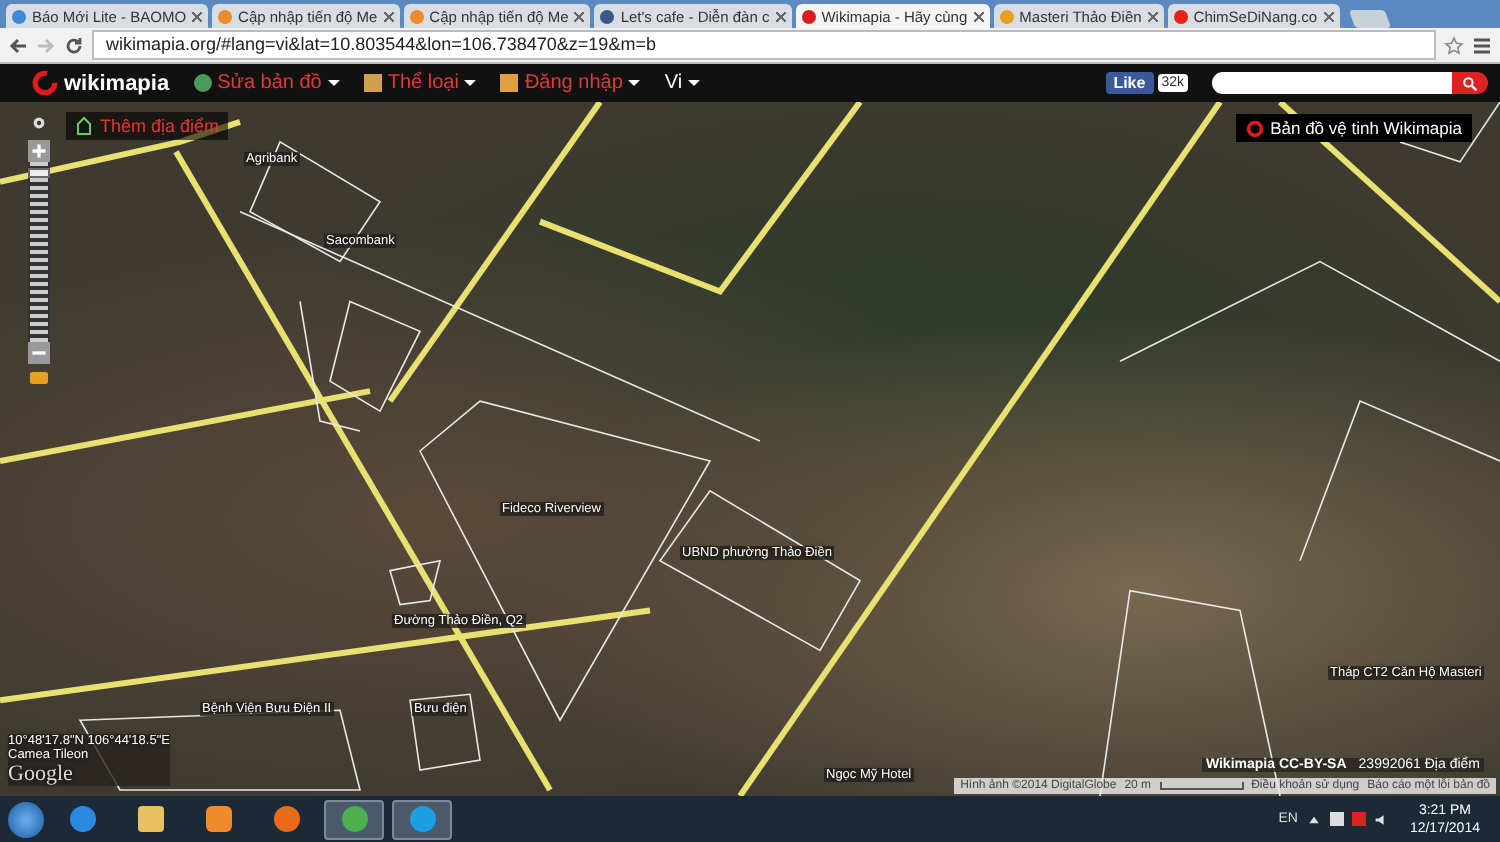 This screenshot has width=1500, height=842. What do you see at coordinates (39, 123) in the screenshot?
I see `settings-icon` at bounding box center [39, 123].